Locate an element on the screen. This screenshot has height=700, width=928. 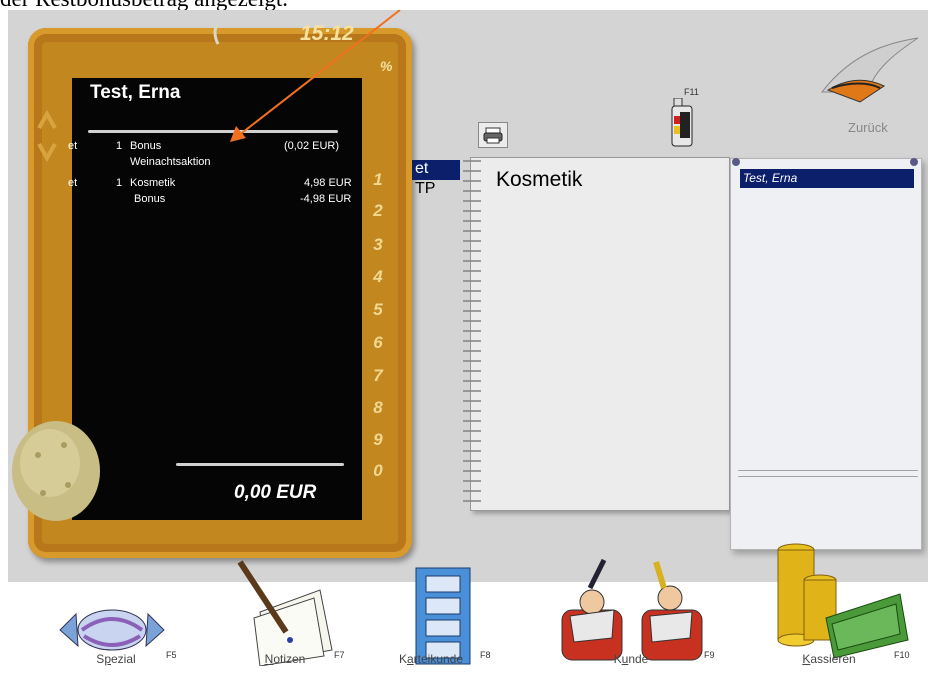
digit-5-key: 5 is located at coordinates (378, 310).